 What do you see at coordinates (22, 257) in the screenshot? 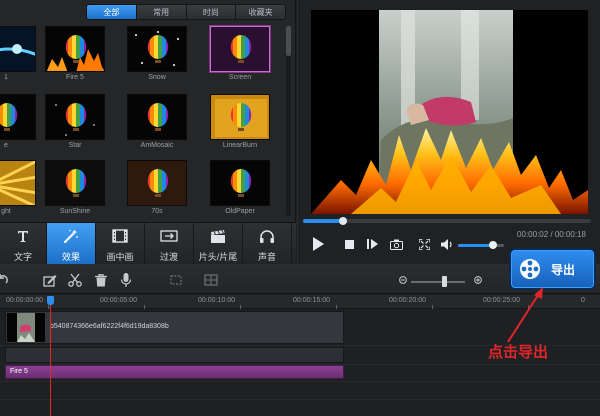
I see `tab-text-label: 文字` at bounding box center [22, 257].